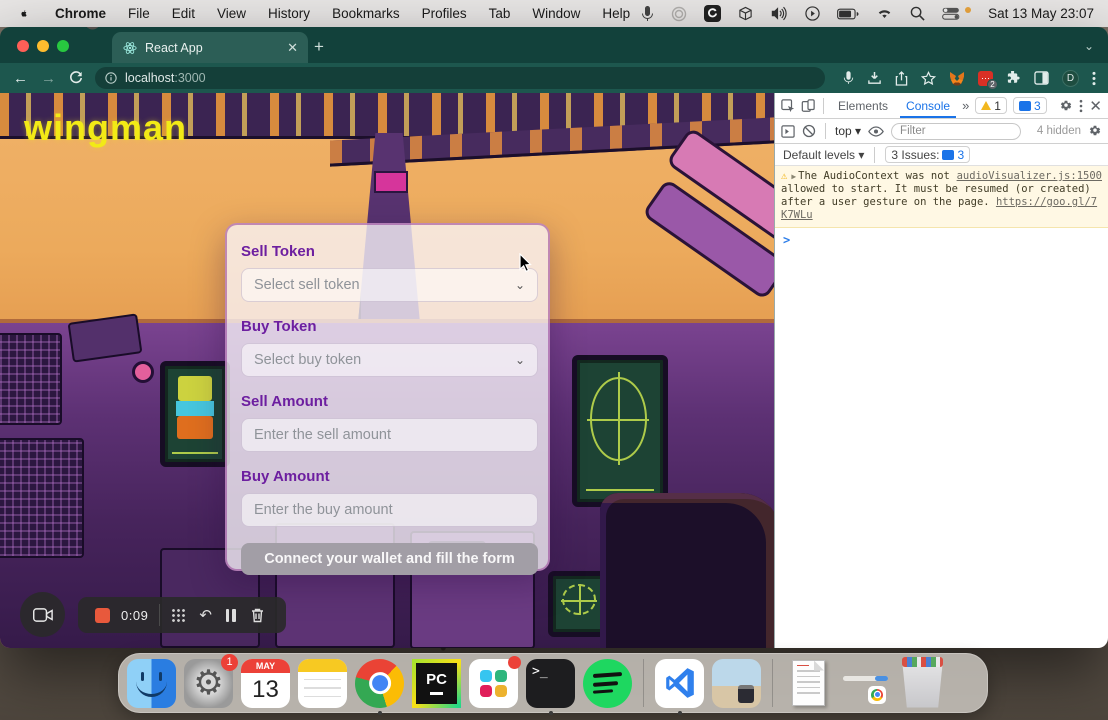  I want to click on extensions-puzzle-icon, so click(1013, 78).